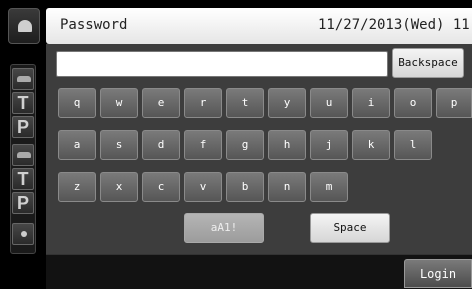 The width and height of the screenshot is (472, 289). Describe the element at coordinates (203, 187) in the screenshot. I see `key-v: v` at that location.